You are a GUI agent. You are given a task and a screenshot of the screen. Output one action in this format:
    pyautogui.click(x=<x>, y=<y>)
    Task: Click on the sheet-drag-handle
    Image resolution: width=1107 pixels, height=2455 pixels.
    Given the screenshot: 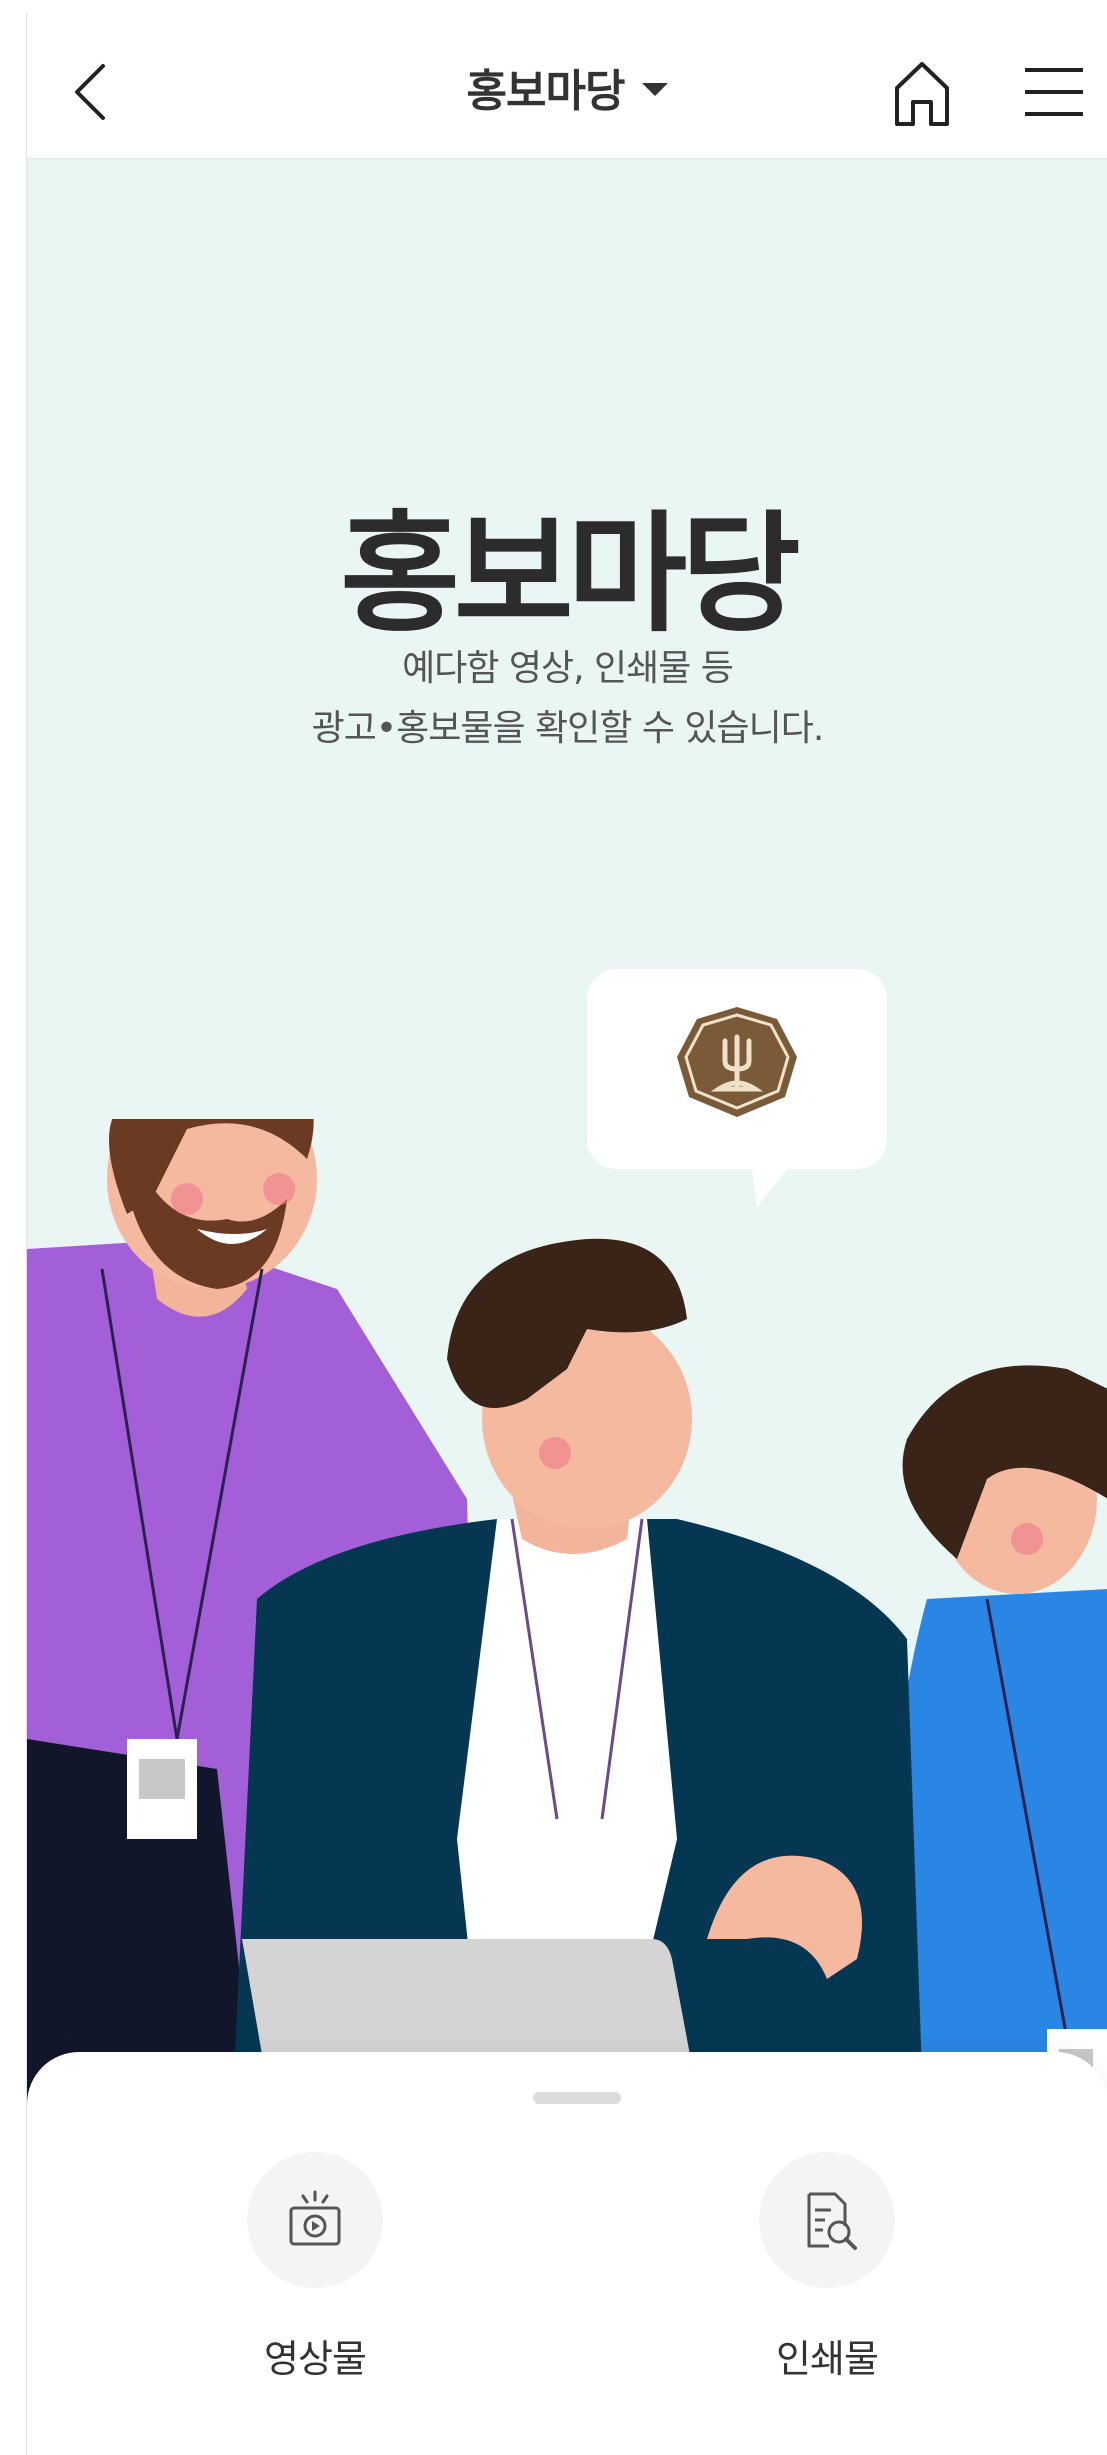 What is the action you would take?
    pyautogui.click(x=577, y=2098)
    